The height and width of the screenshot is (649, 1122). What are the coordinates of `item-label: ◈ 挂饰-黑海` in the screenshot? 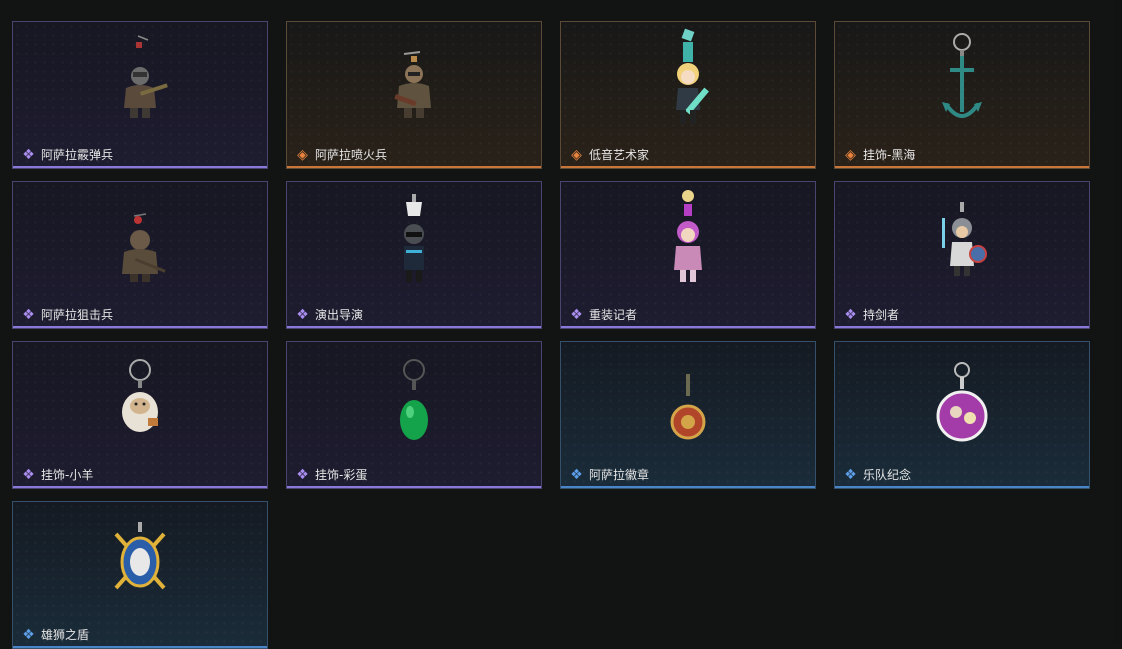 It's located at (879, 155).